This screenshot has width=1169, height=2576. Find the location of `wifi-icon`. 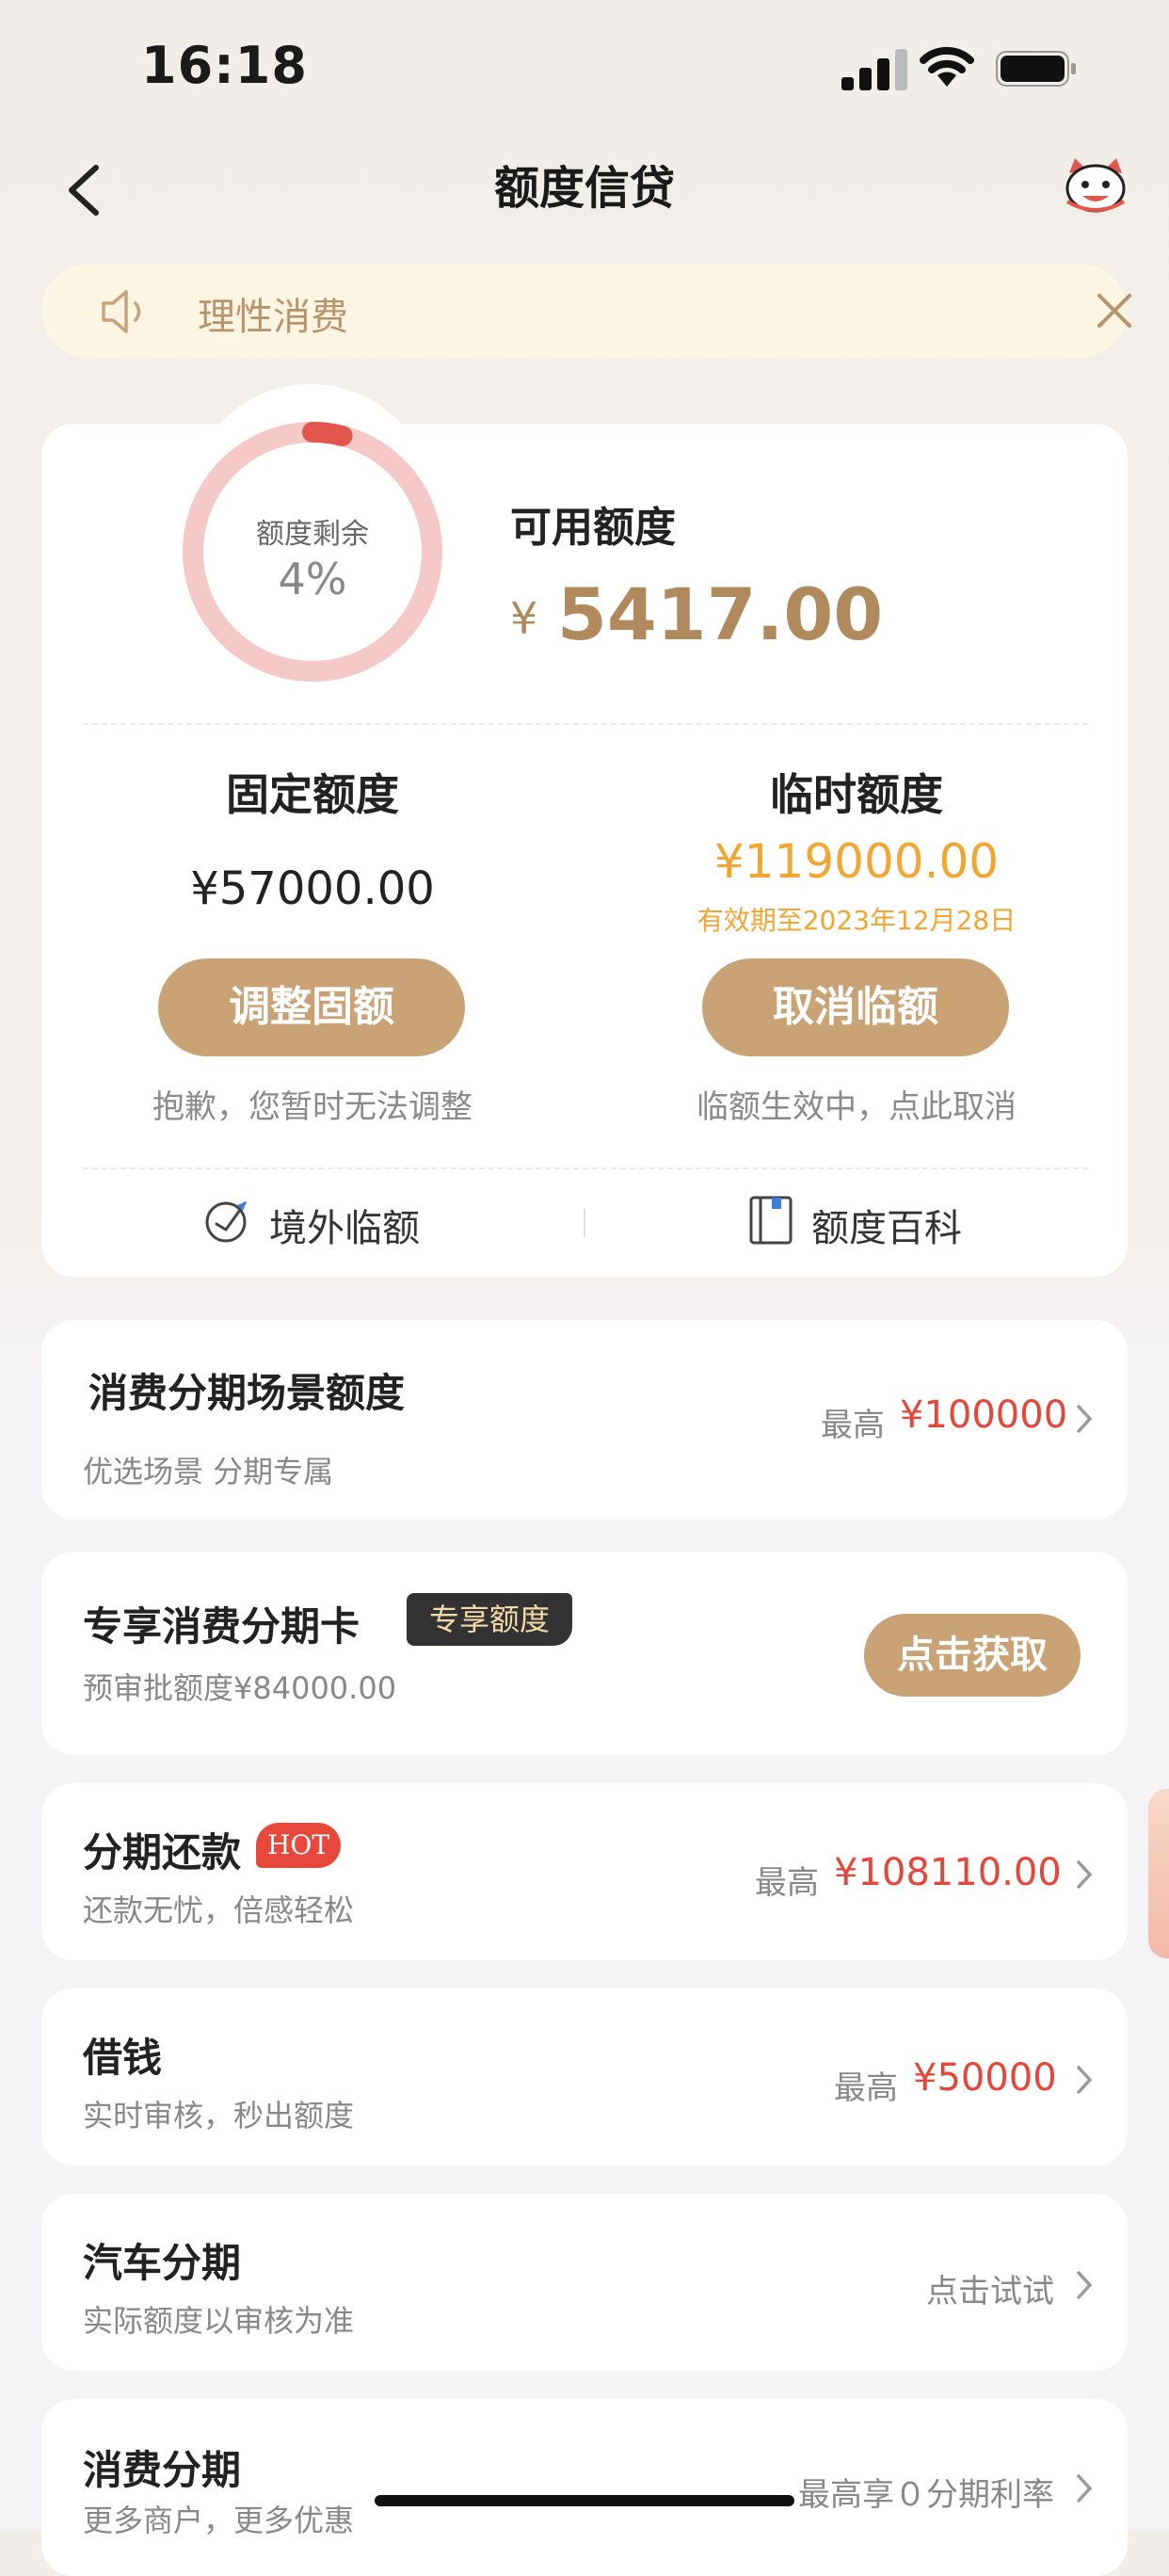

wifi-icon is located at coordinates (947, 66).